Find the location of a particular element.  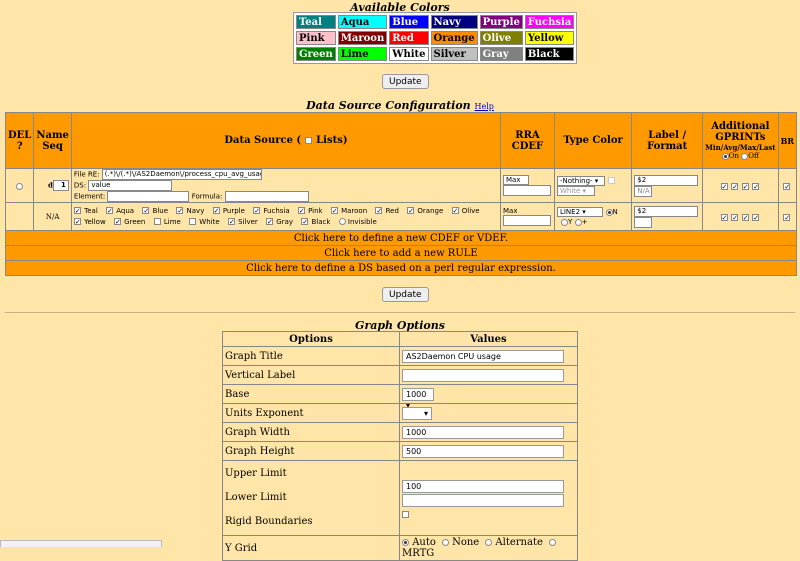

row2-color-checkbox-aqua: ✓ is located at coordinates (110, 211).